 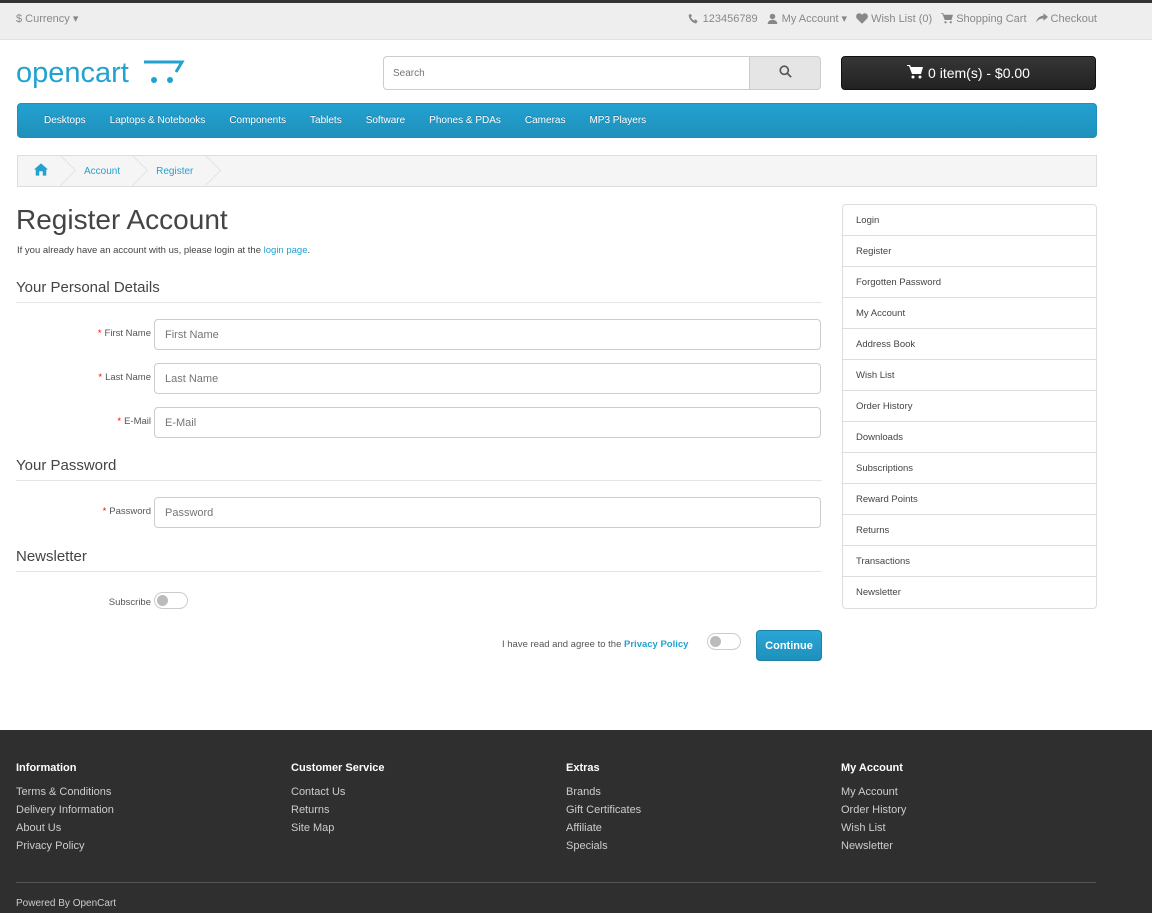 I want to click on footer-link: Newsletter, so click(x=873, y=846).